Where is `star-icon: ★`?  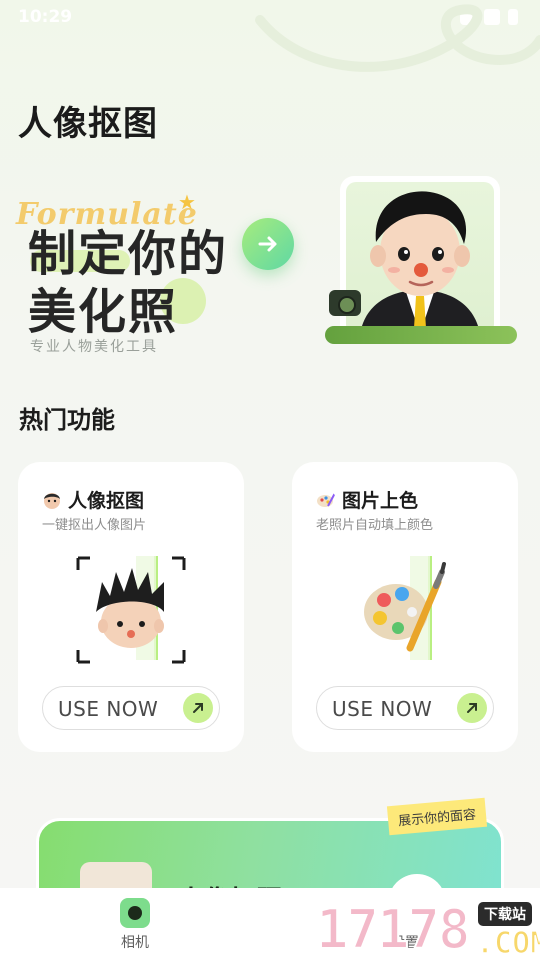 star-icon: ★ is located at coordinates (187, 202).